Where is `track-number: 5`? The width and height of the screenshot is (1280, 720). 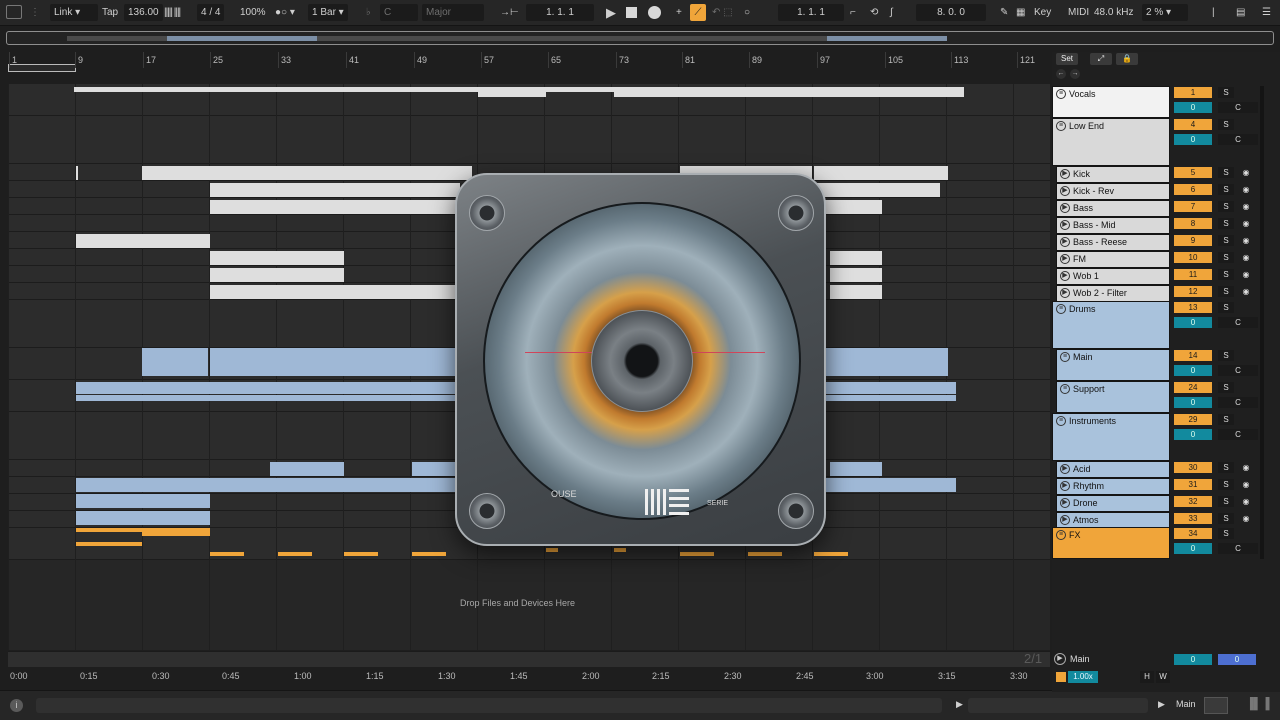
track-number: 5 is located at coordinates (1193, 172).